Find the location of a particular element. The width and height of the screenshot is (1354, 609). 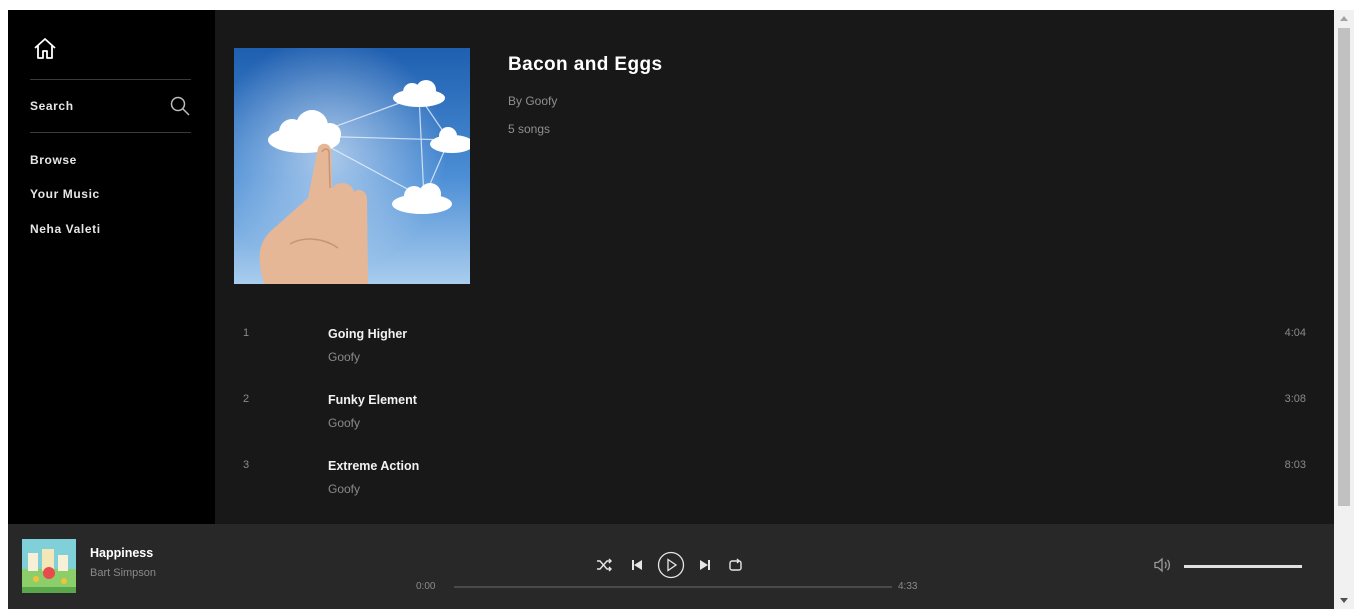

track-duration: 3:08 is located at coordinates (1295, 399).